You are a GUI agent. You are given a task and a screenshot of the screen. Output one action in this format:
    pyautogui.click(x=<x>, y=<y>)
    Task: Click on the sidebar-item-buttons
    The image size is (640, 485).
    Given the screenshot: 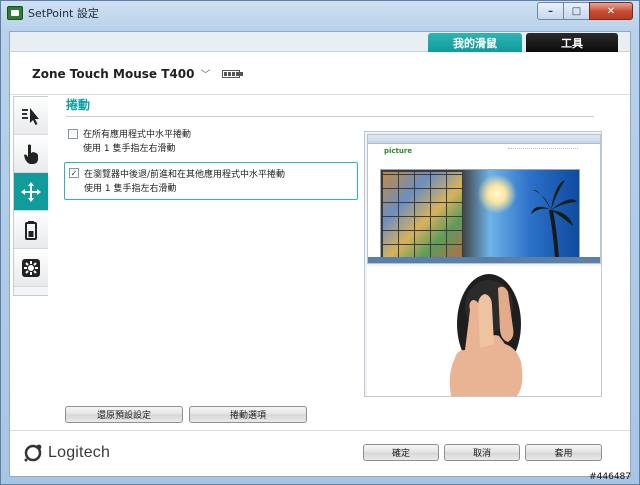 What is the action you would take?
    pyautogui.click(x=31, y=154)
    